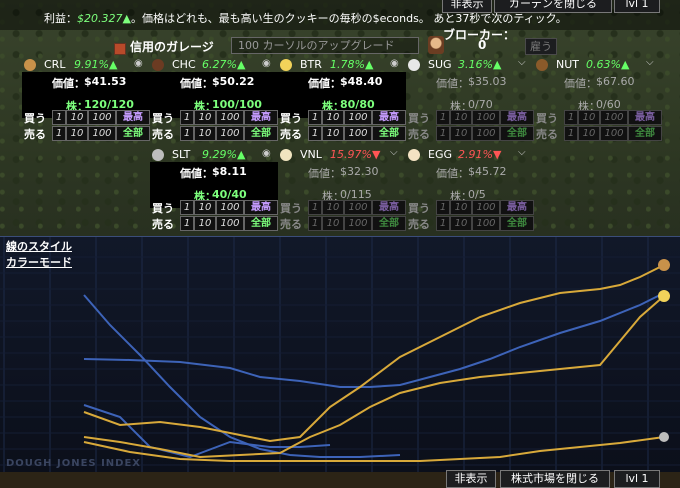  I want to click on bank-garage-title: 信用のガレージ, so click(172, 46).